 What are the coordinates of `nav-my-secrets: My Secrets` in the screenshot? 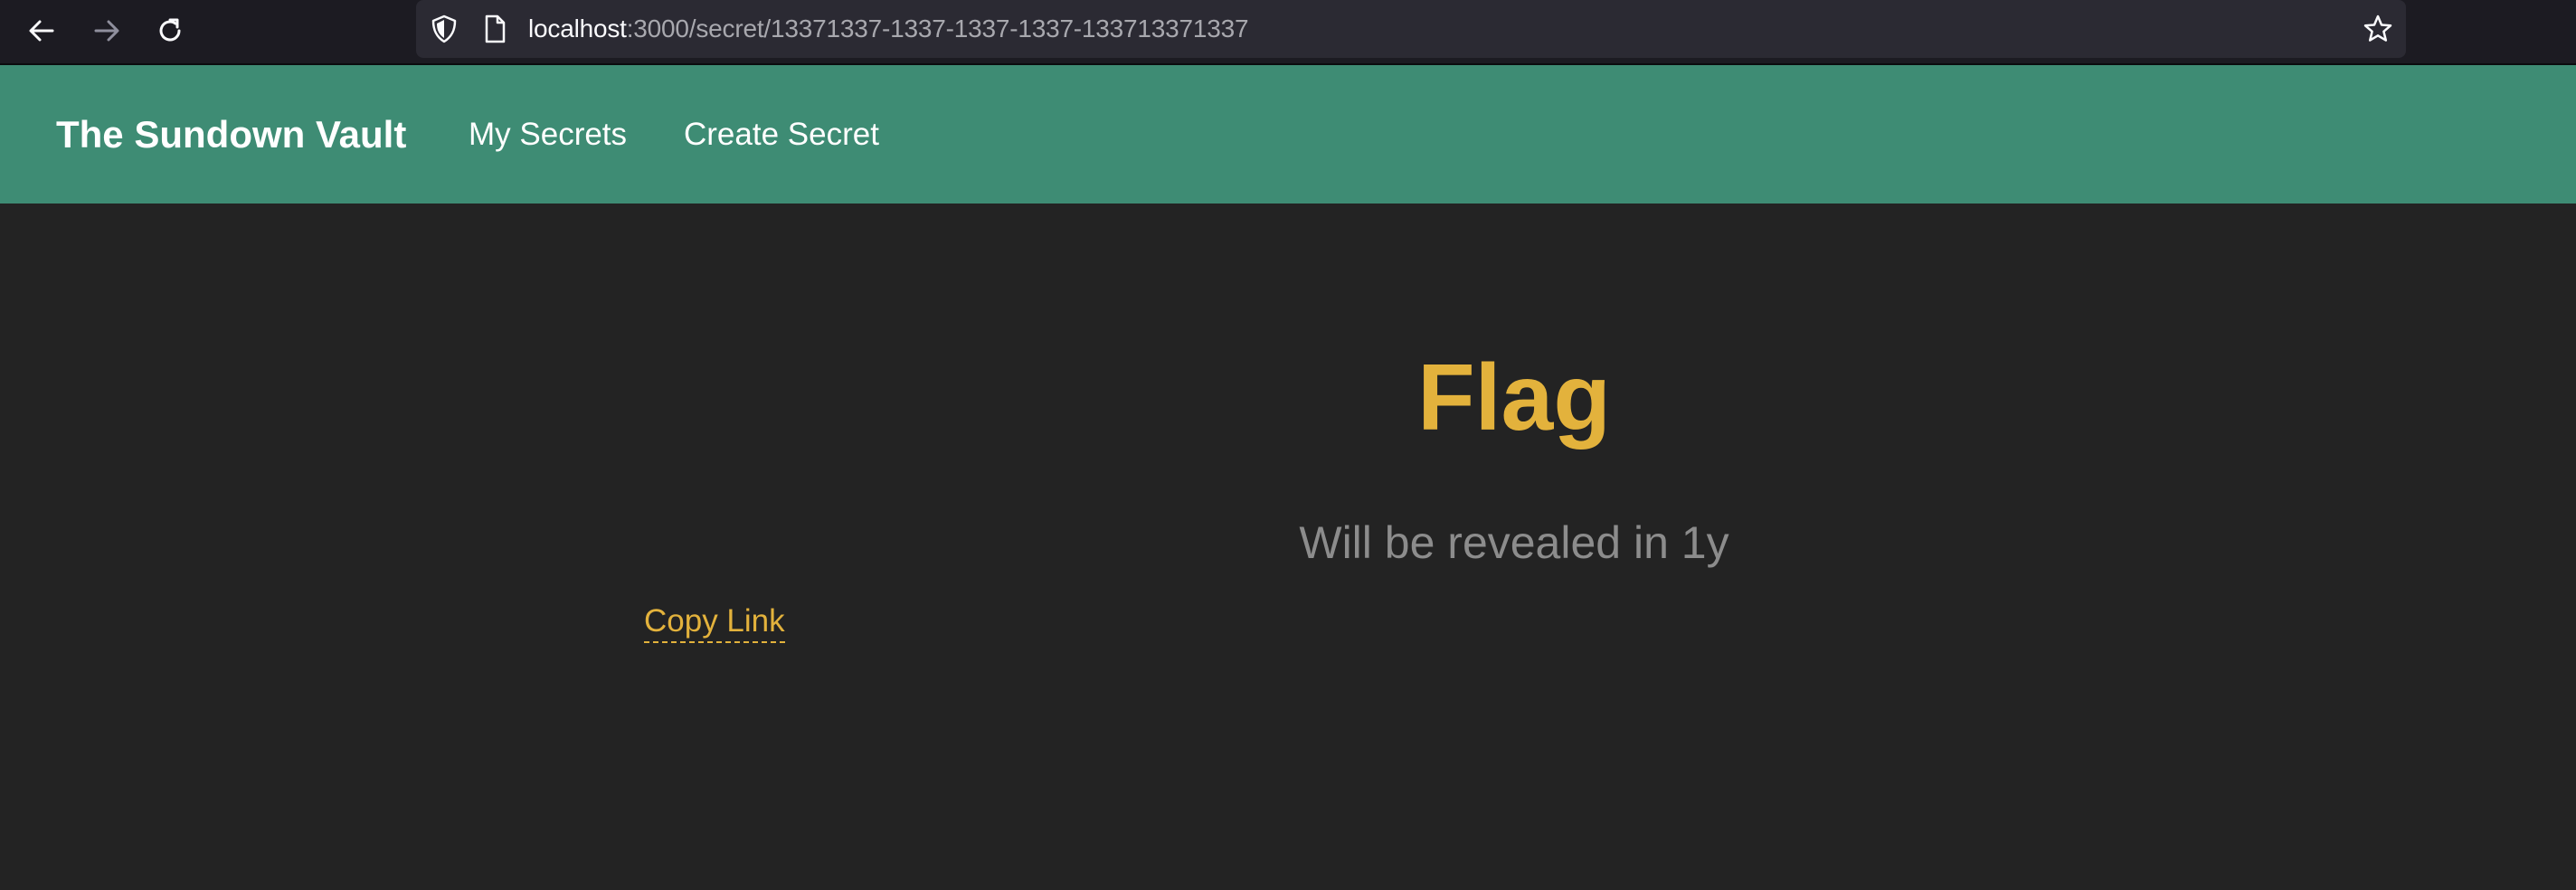 It's located at (548, 134).